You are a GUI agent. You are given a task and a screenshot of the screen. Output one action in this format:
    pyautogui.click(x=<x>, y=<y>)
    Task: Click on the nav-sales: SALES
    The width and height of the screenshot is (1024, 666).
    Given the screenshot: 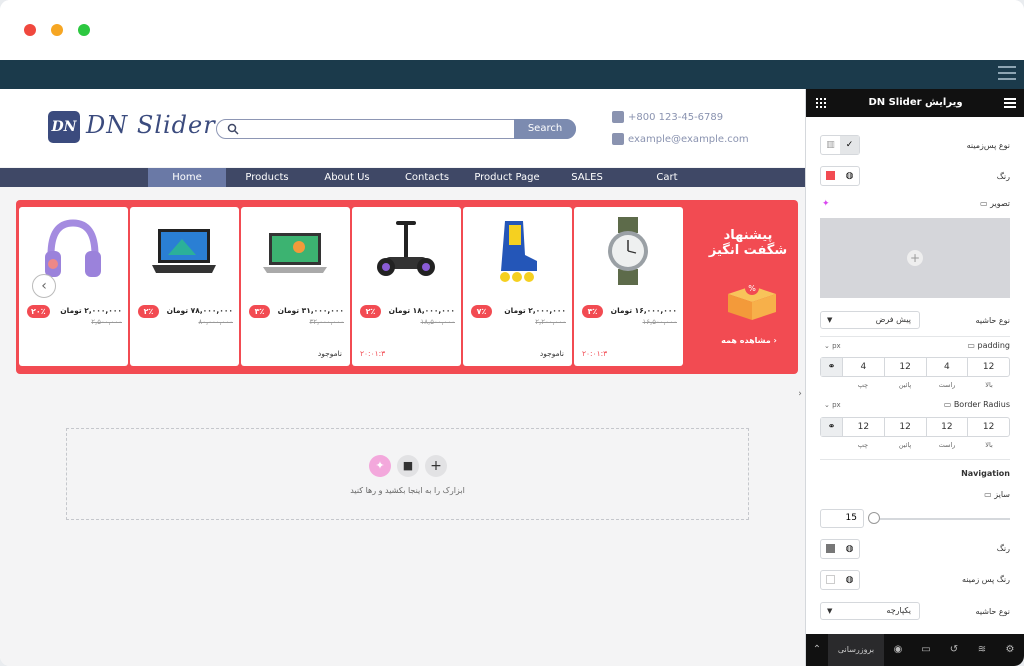 What is the action you would take?
    pyautogui.click(x=587, y=177)
    